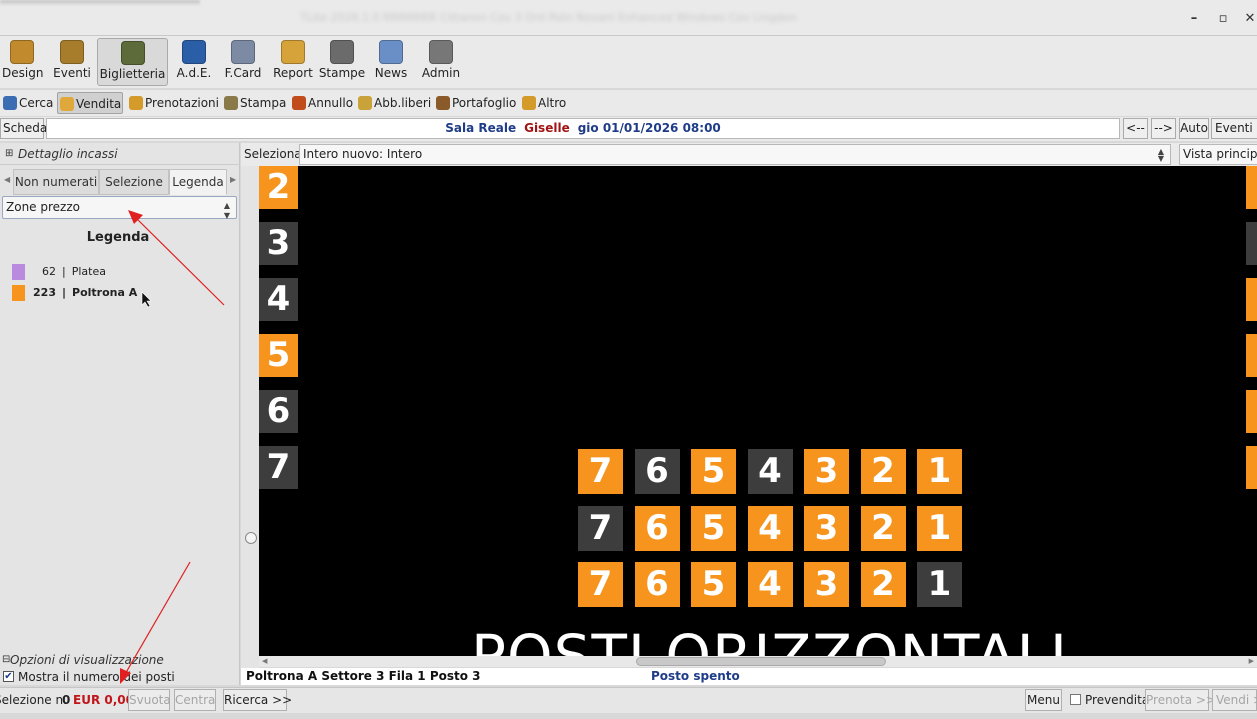  What do you see at coordinates (1218, 154) in the screenshot?
I see `vista-select: Vista principale` at bounding box center [1218, 154].